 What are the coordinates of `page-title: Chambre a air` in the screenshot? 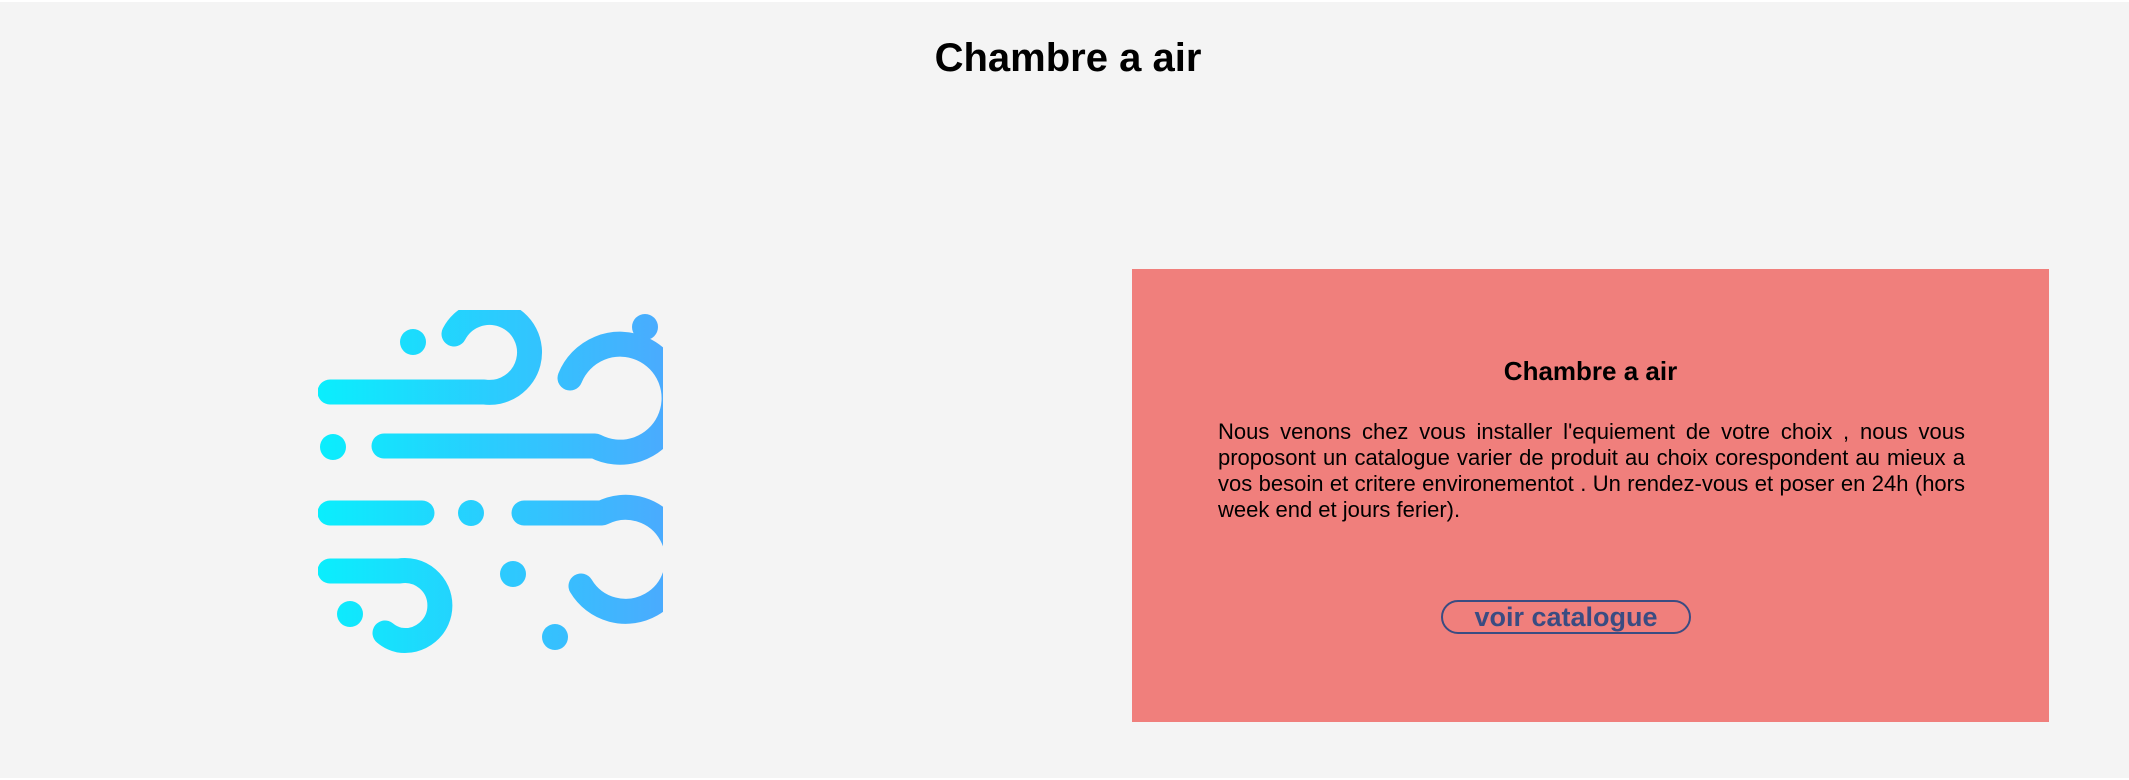 It's located at (1068, 58).